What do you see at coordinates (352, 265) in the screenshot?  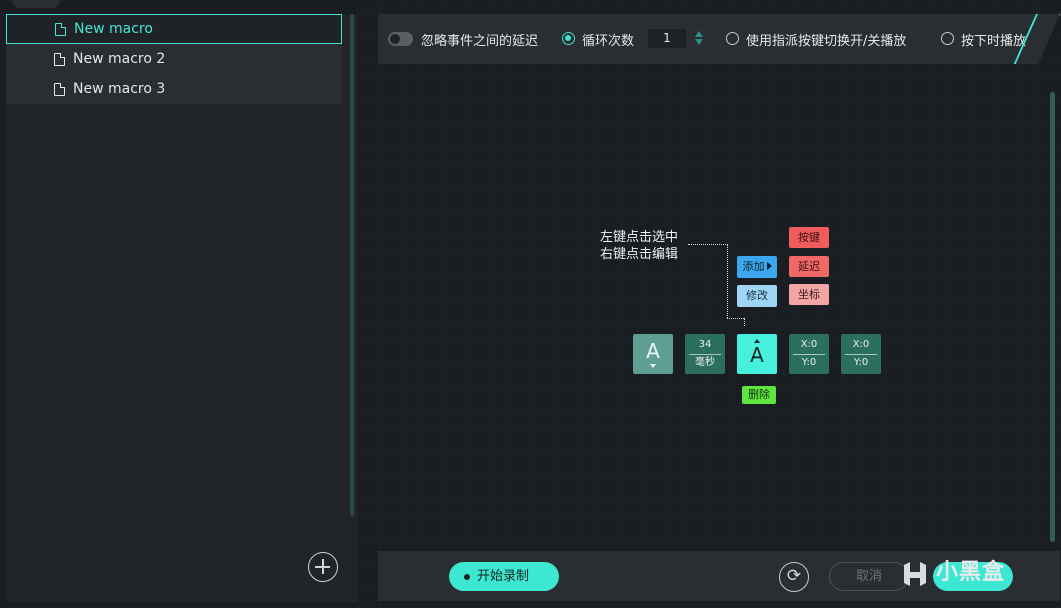 I see `macro-list-scrollbar` at bounding box center [352, 265].